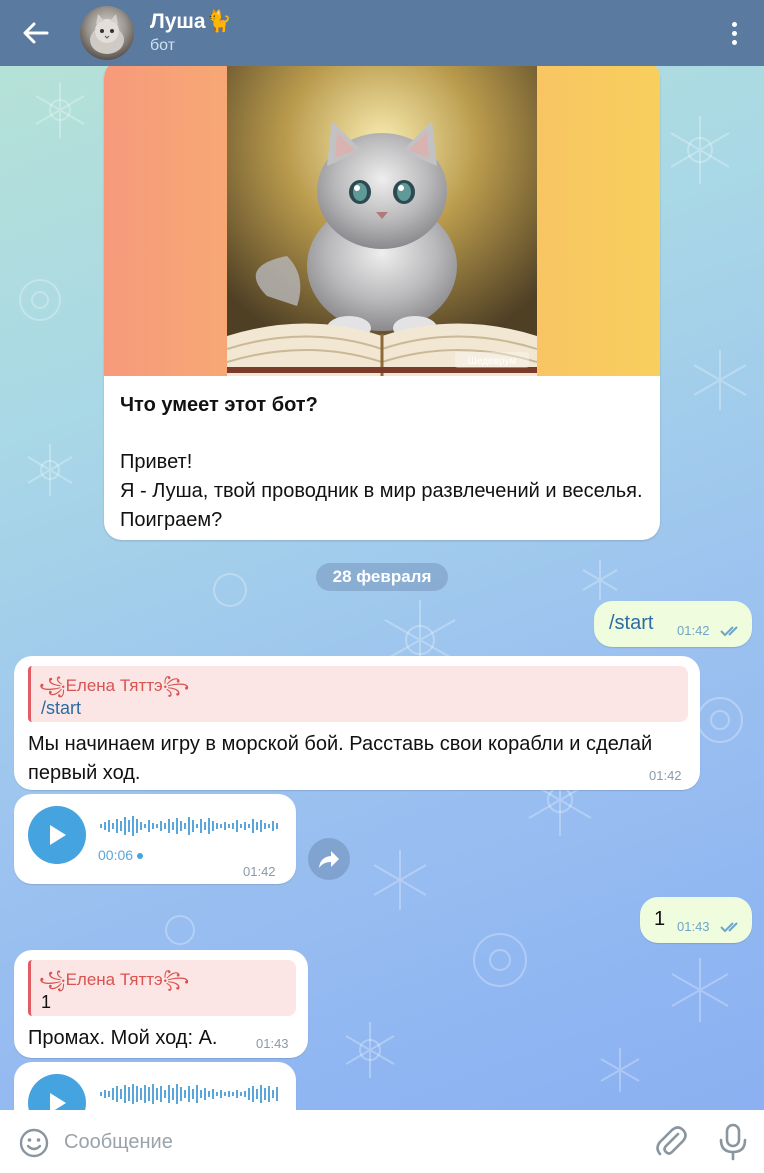  Describe the element at coordinates (344, 1142) in the screenshot. I see `message-input` at that location.